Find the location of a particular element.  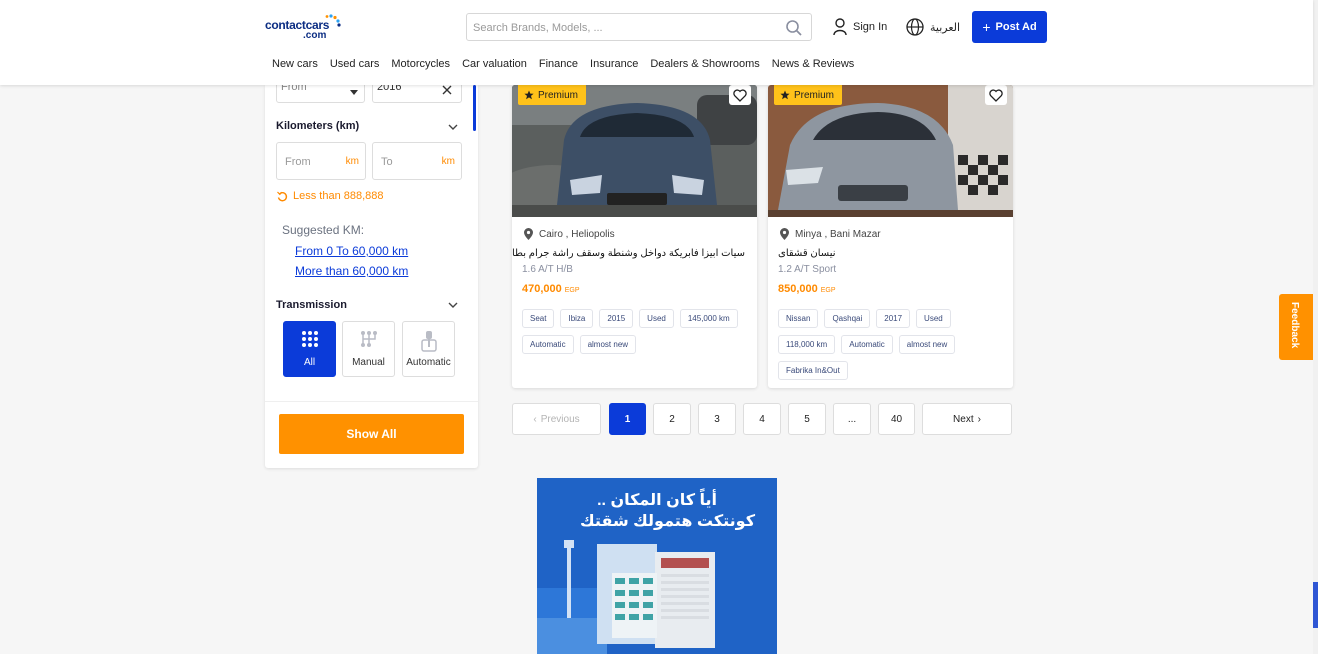

language-switch: العربية is located at coordinates (933, 27).